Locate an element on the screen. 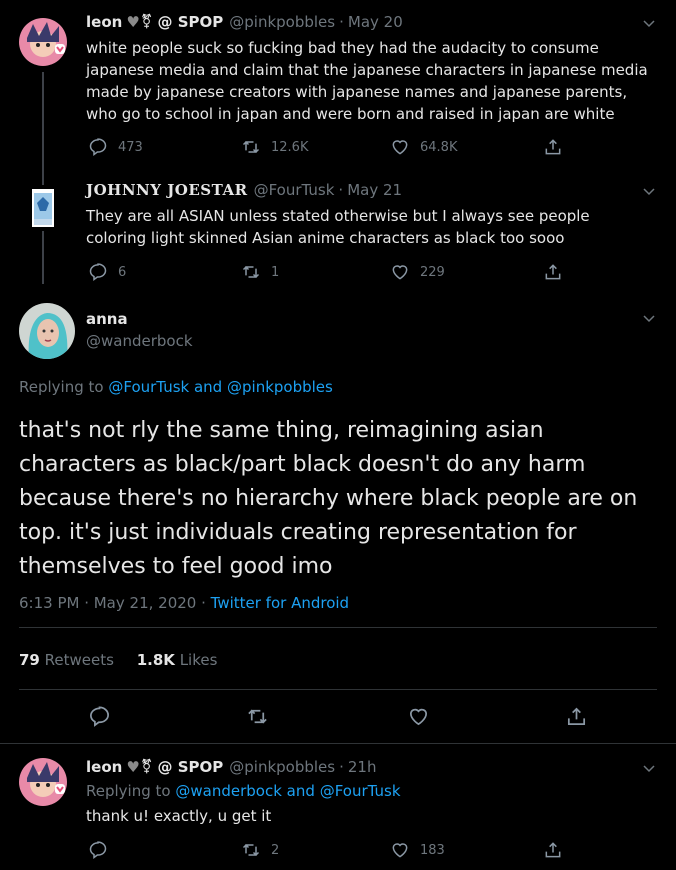  retweet-button: 12.6K is located at coordinates (274, 147).